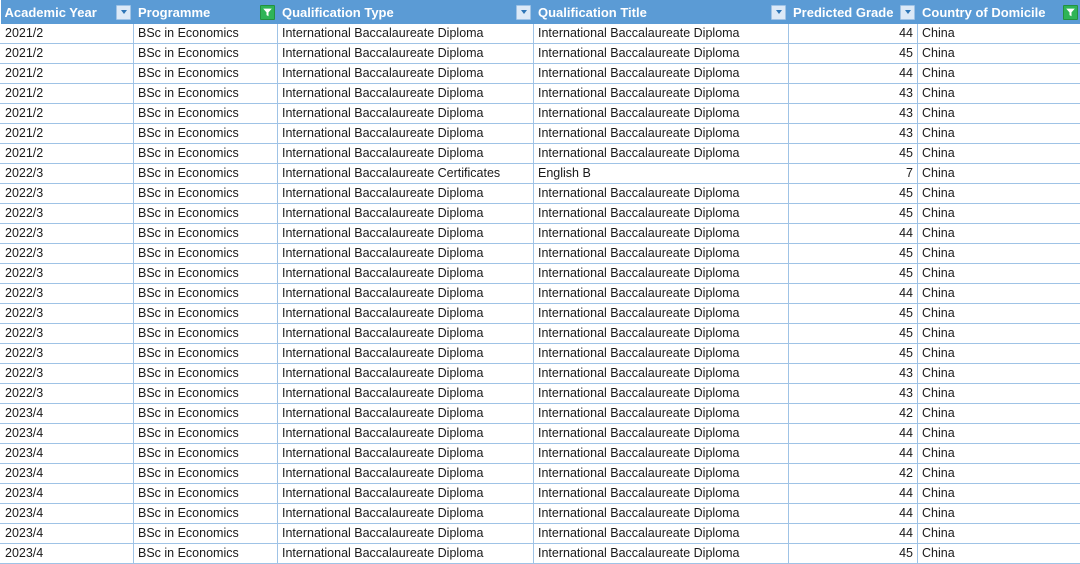 The height and width of the screenshot is (564, 1080). Describe the element at coordinates (853, 174) in the screenshot. I see `table-cell: 7` at that location.